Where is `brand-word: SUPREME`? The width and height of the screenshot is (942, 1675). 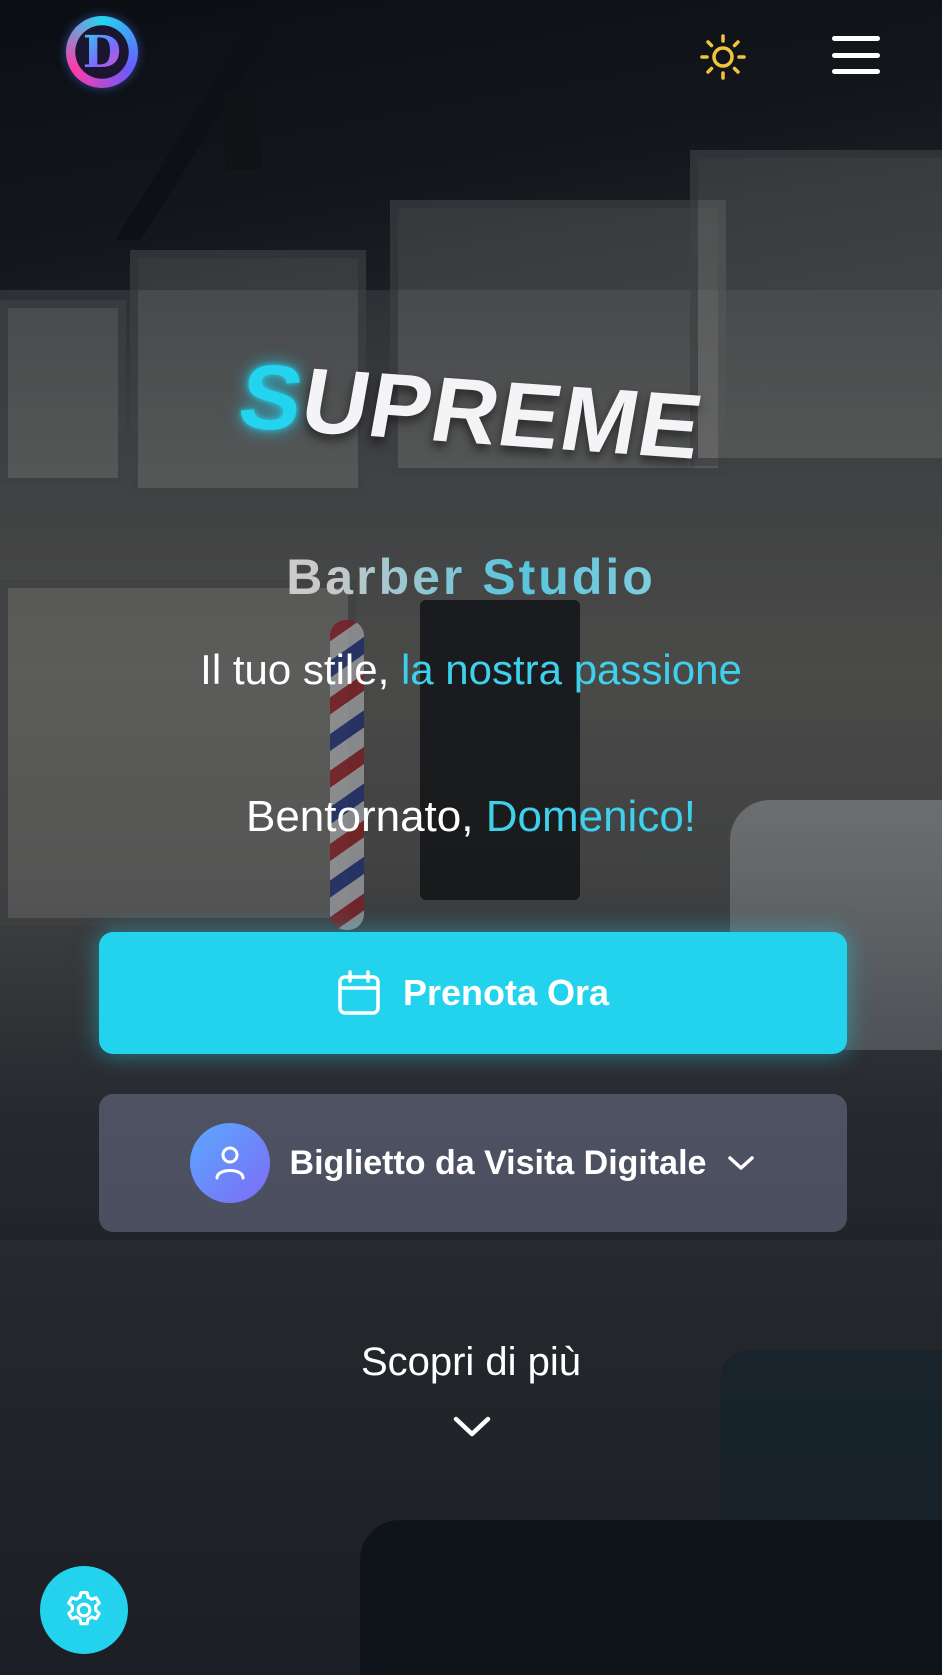 brand-word: SUPREME is located at coordinates (471, 412).